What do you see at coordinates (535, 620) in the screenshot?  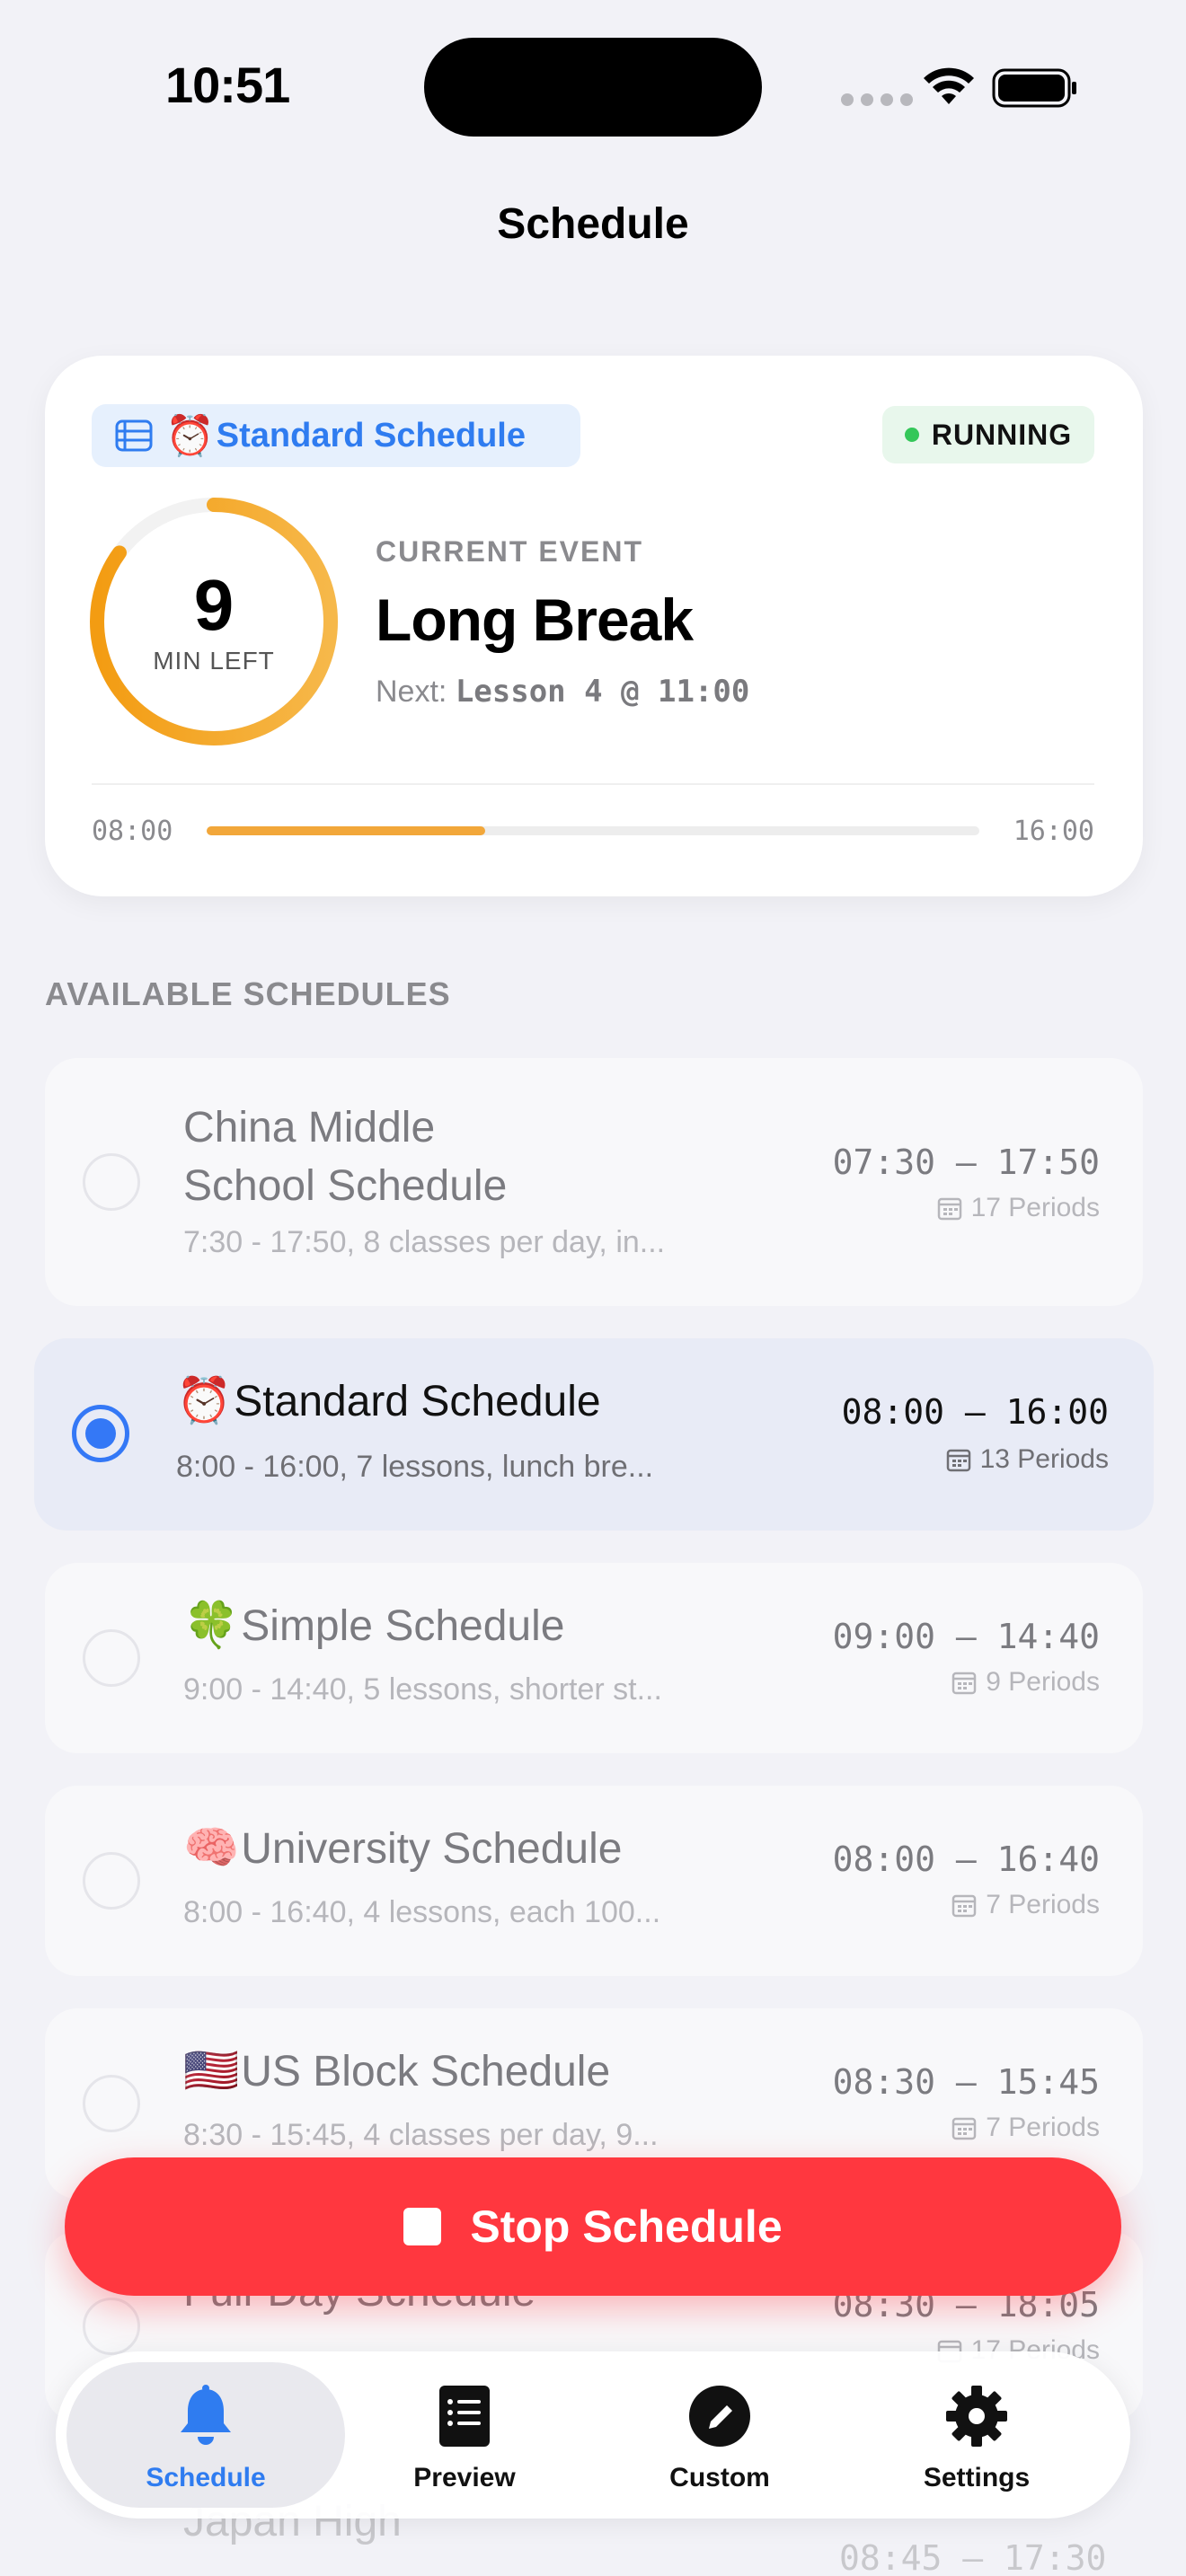 I see `current-event-title: Long Break` at bounding box center [535, 620].